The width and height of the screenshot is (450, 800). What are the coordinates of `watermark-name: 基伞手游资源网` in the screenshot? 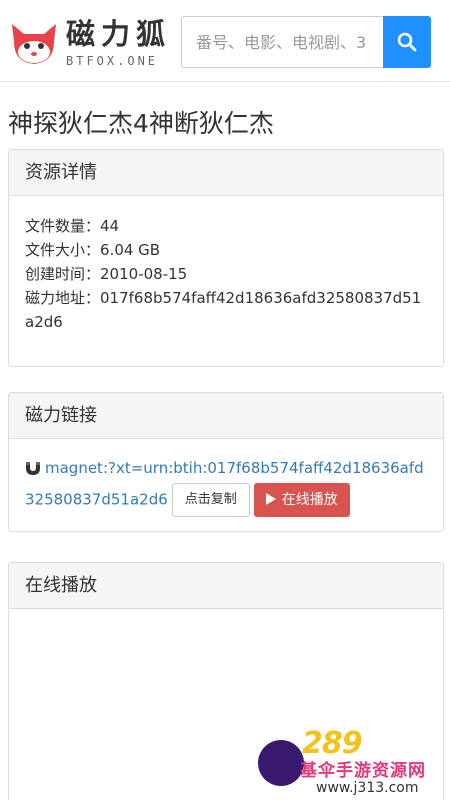 It's located at (363, 771).